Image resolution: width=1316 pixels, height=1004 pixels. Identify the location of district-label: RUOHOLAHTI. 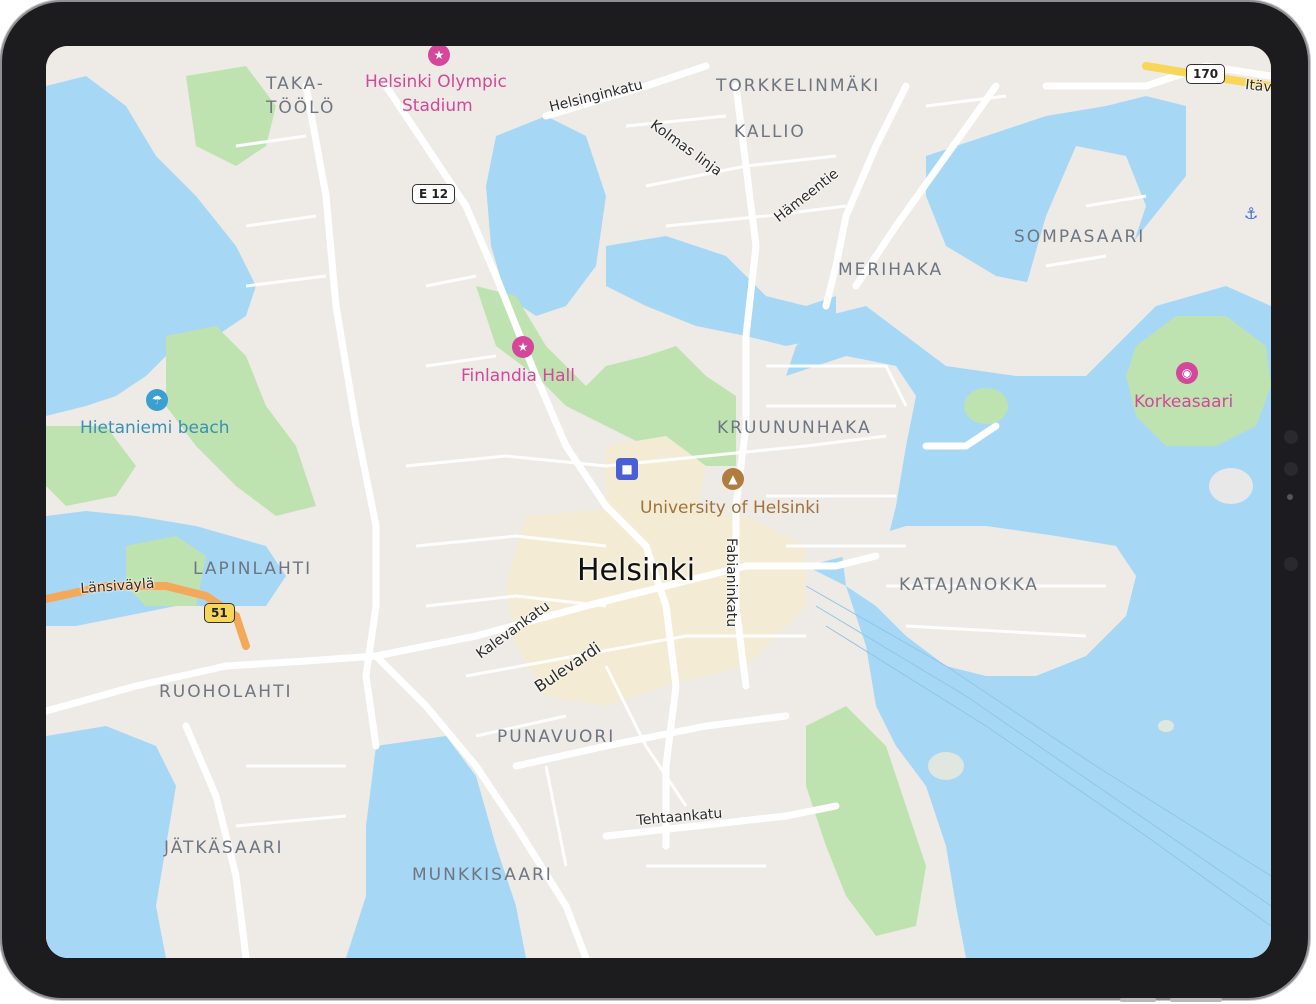
(226, 692).